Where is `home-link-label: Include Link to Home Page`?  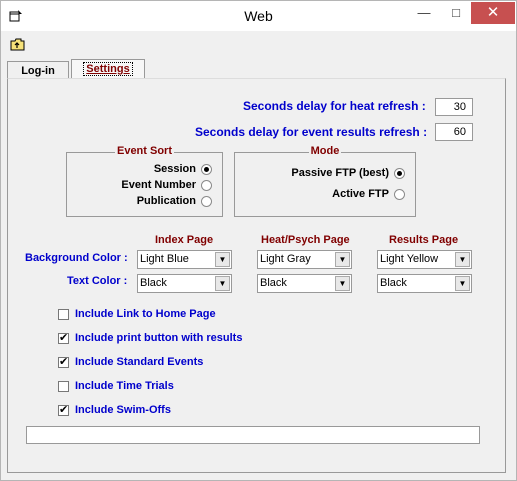 home-link-label: Include Link to Home Page is located at coordinates (145, 314).